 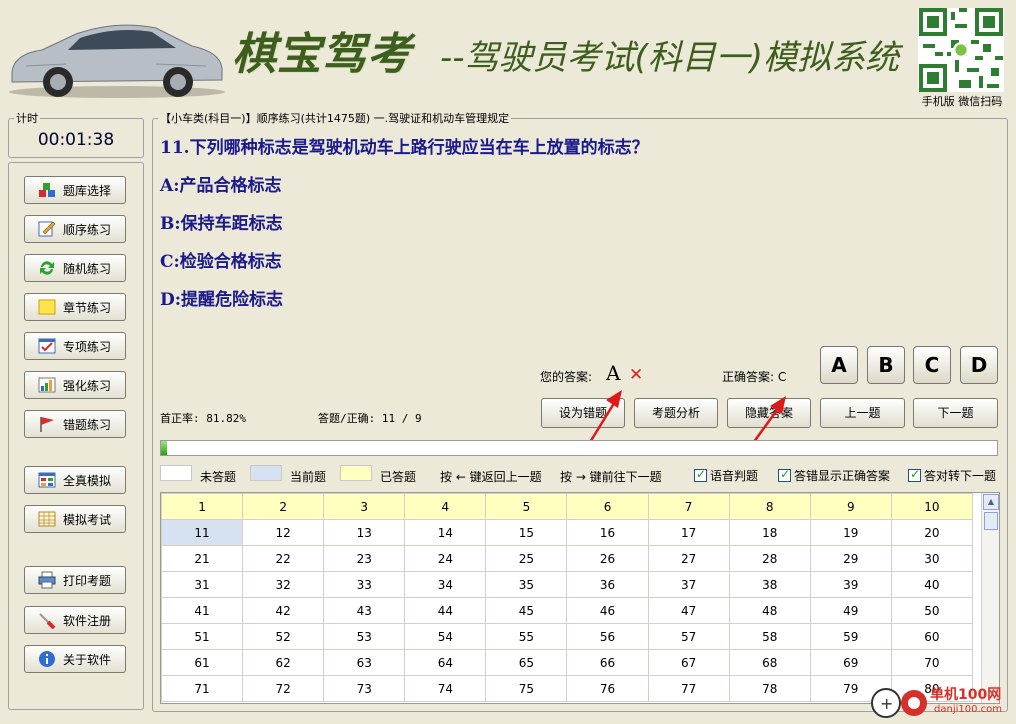 What do you see at coordinates (991, 521) in the screenshot?
I see `scroll-thumb` at bounding box center [991, 521].